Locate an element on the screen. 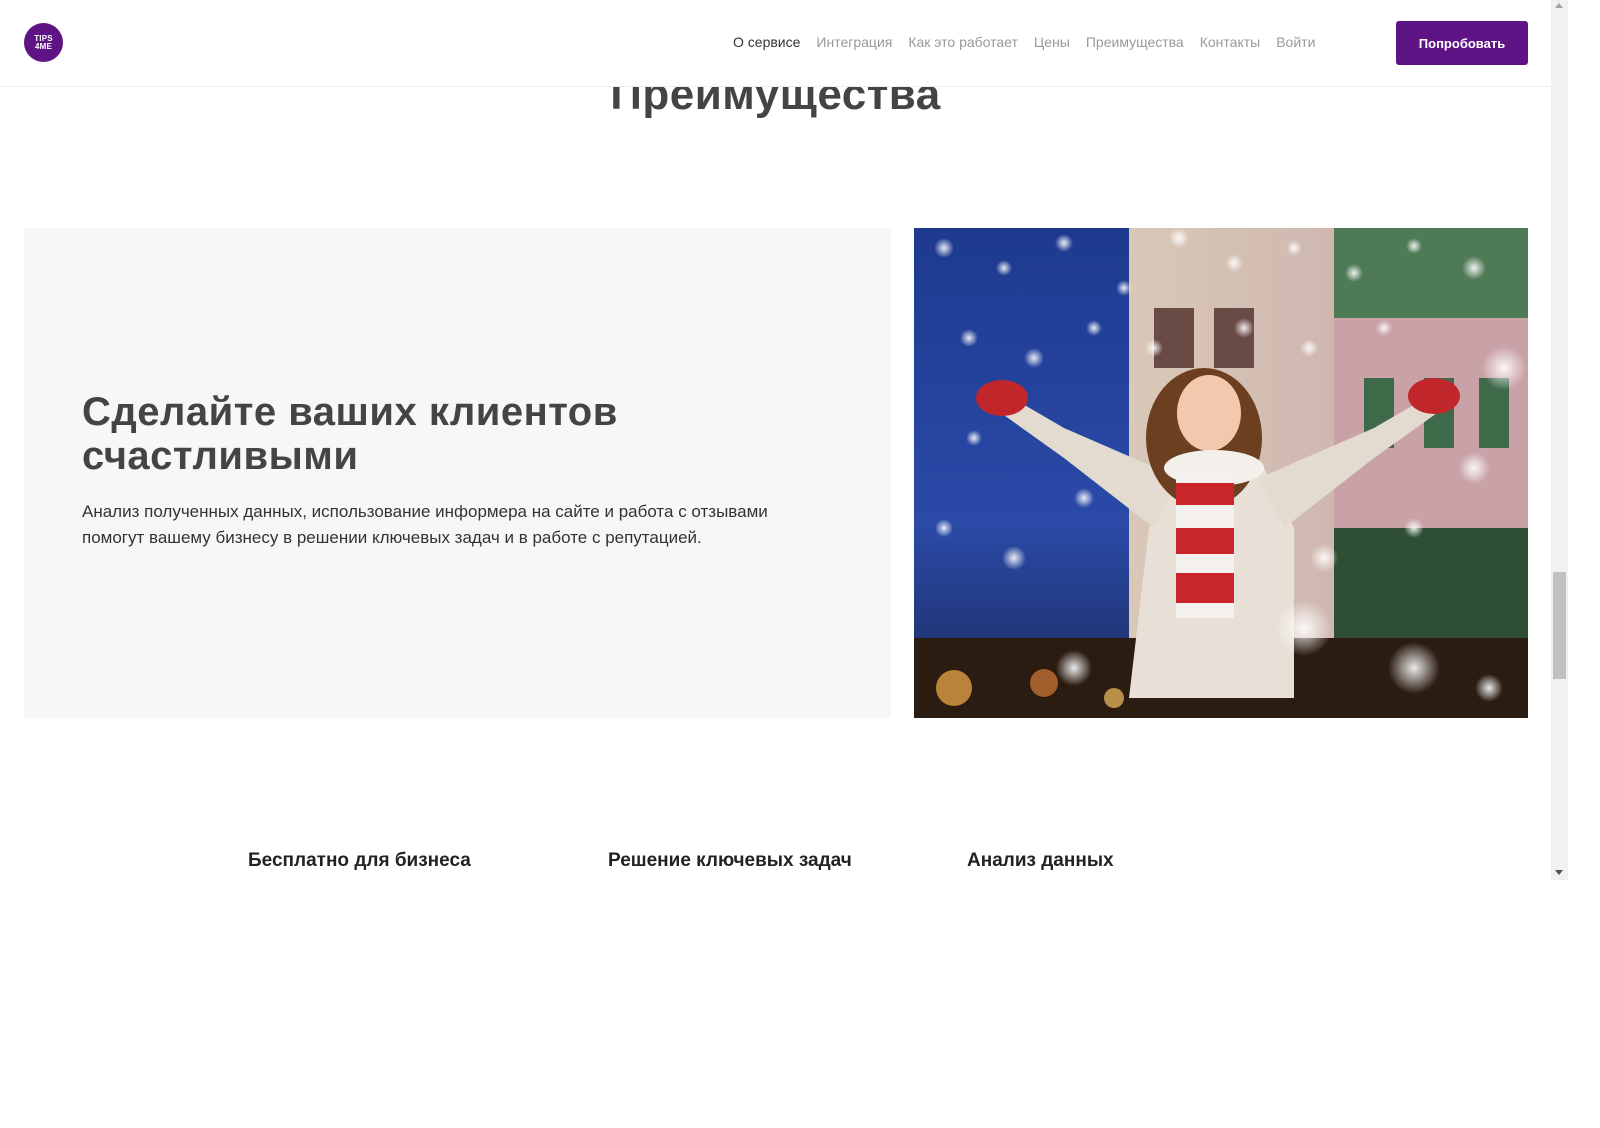 Image resolution: width=1600 pixels, height=1128 pixels. scroll-thumb is located at coordinates (1559, 625).